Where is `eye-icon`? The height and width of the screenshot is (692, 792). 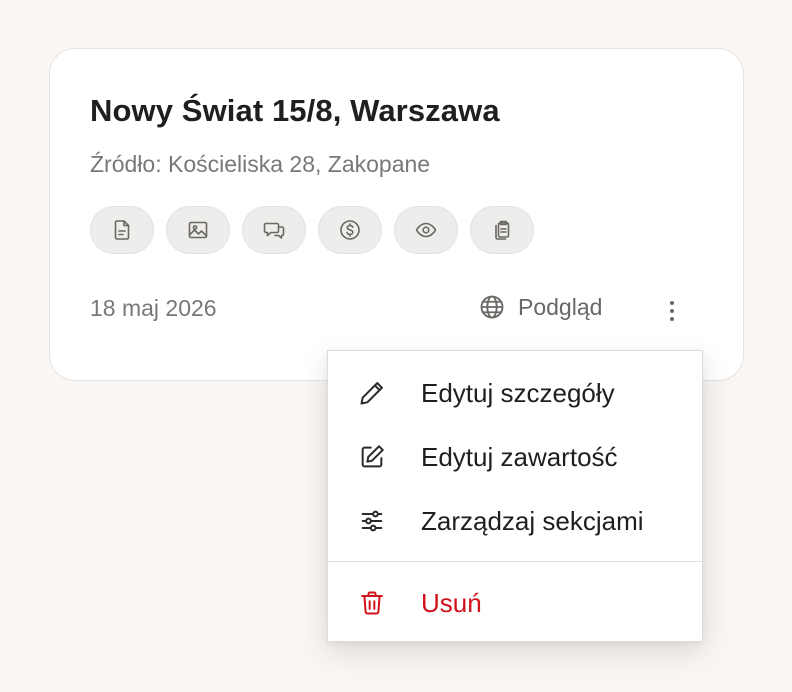
eye-icon is located at coordinates (426, 230).